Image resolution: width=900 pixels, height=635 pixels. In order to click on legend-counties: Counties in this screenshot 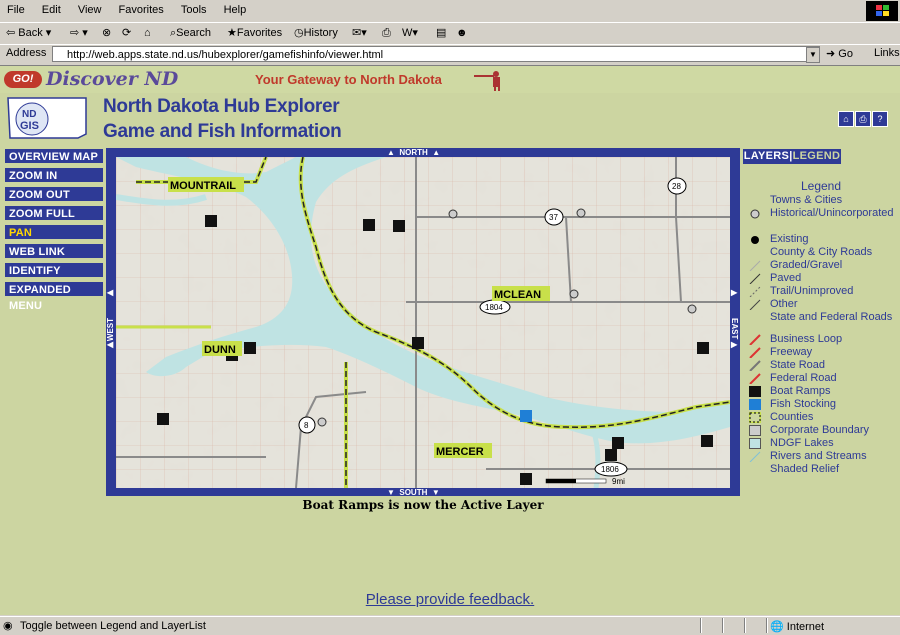, I will do `click(821, 417)`.